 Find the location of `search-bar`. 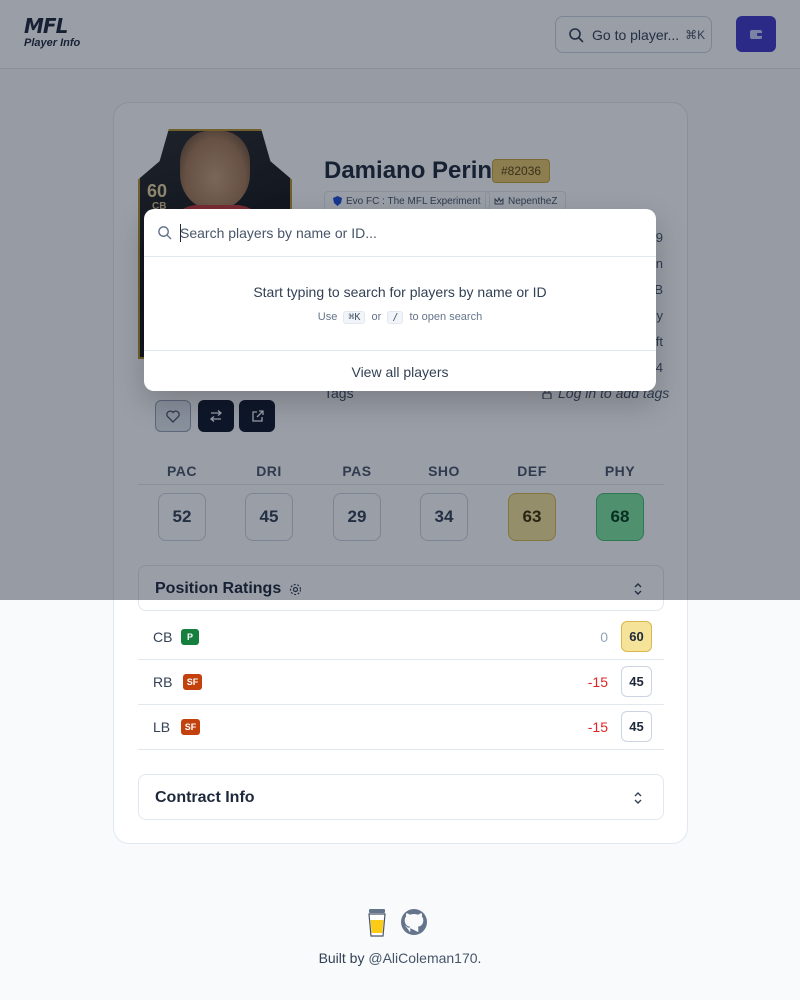

search-bar is located at coordinates (400, 233).